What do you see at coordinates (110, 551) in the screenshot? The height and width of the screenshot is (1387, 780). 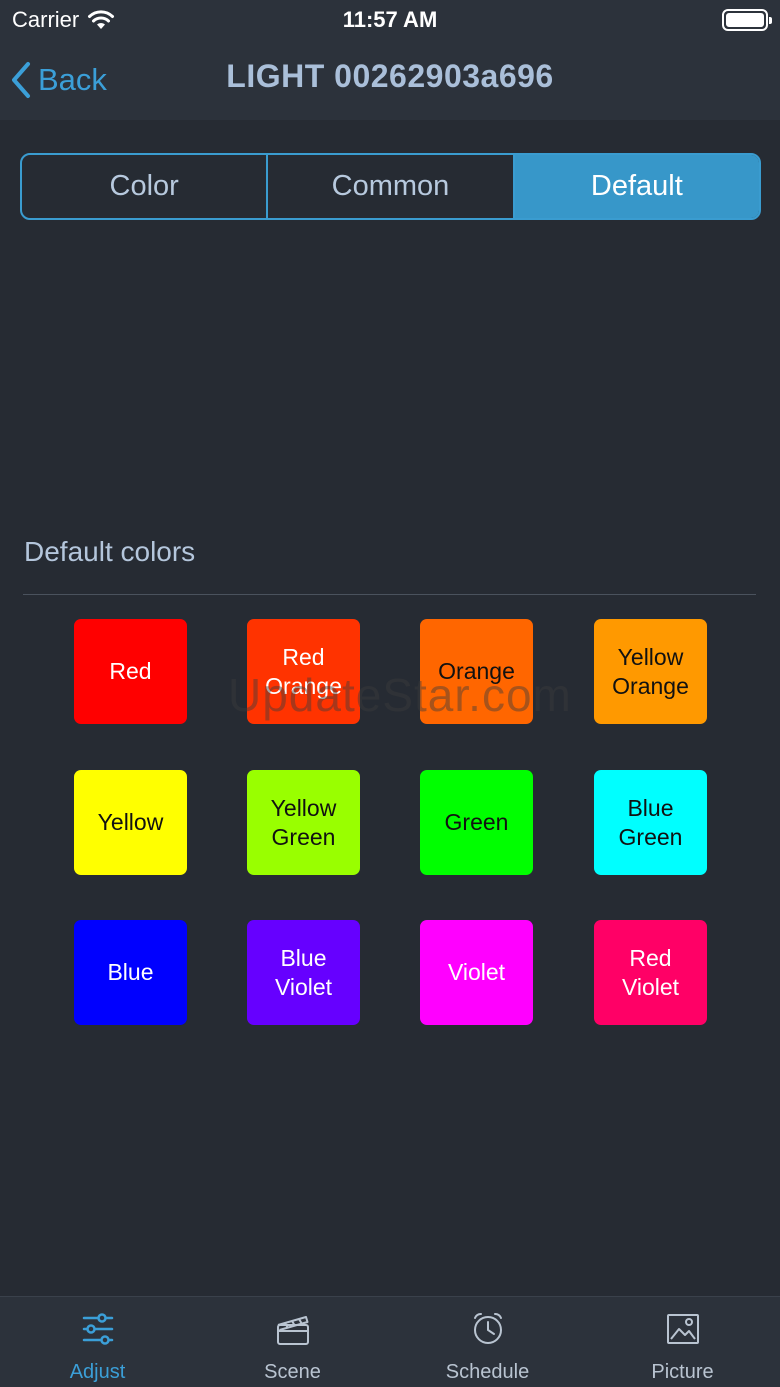 I see `section-title: Default colors` at bounding box center [110, 551].